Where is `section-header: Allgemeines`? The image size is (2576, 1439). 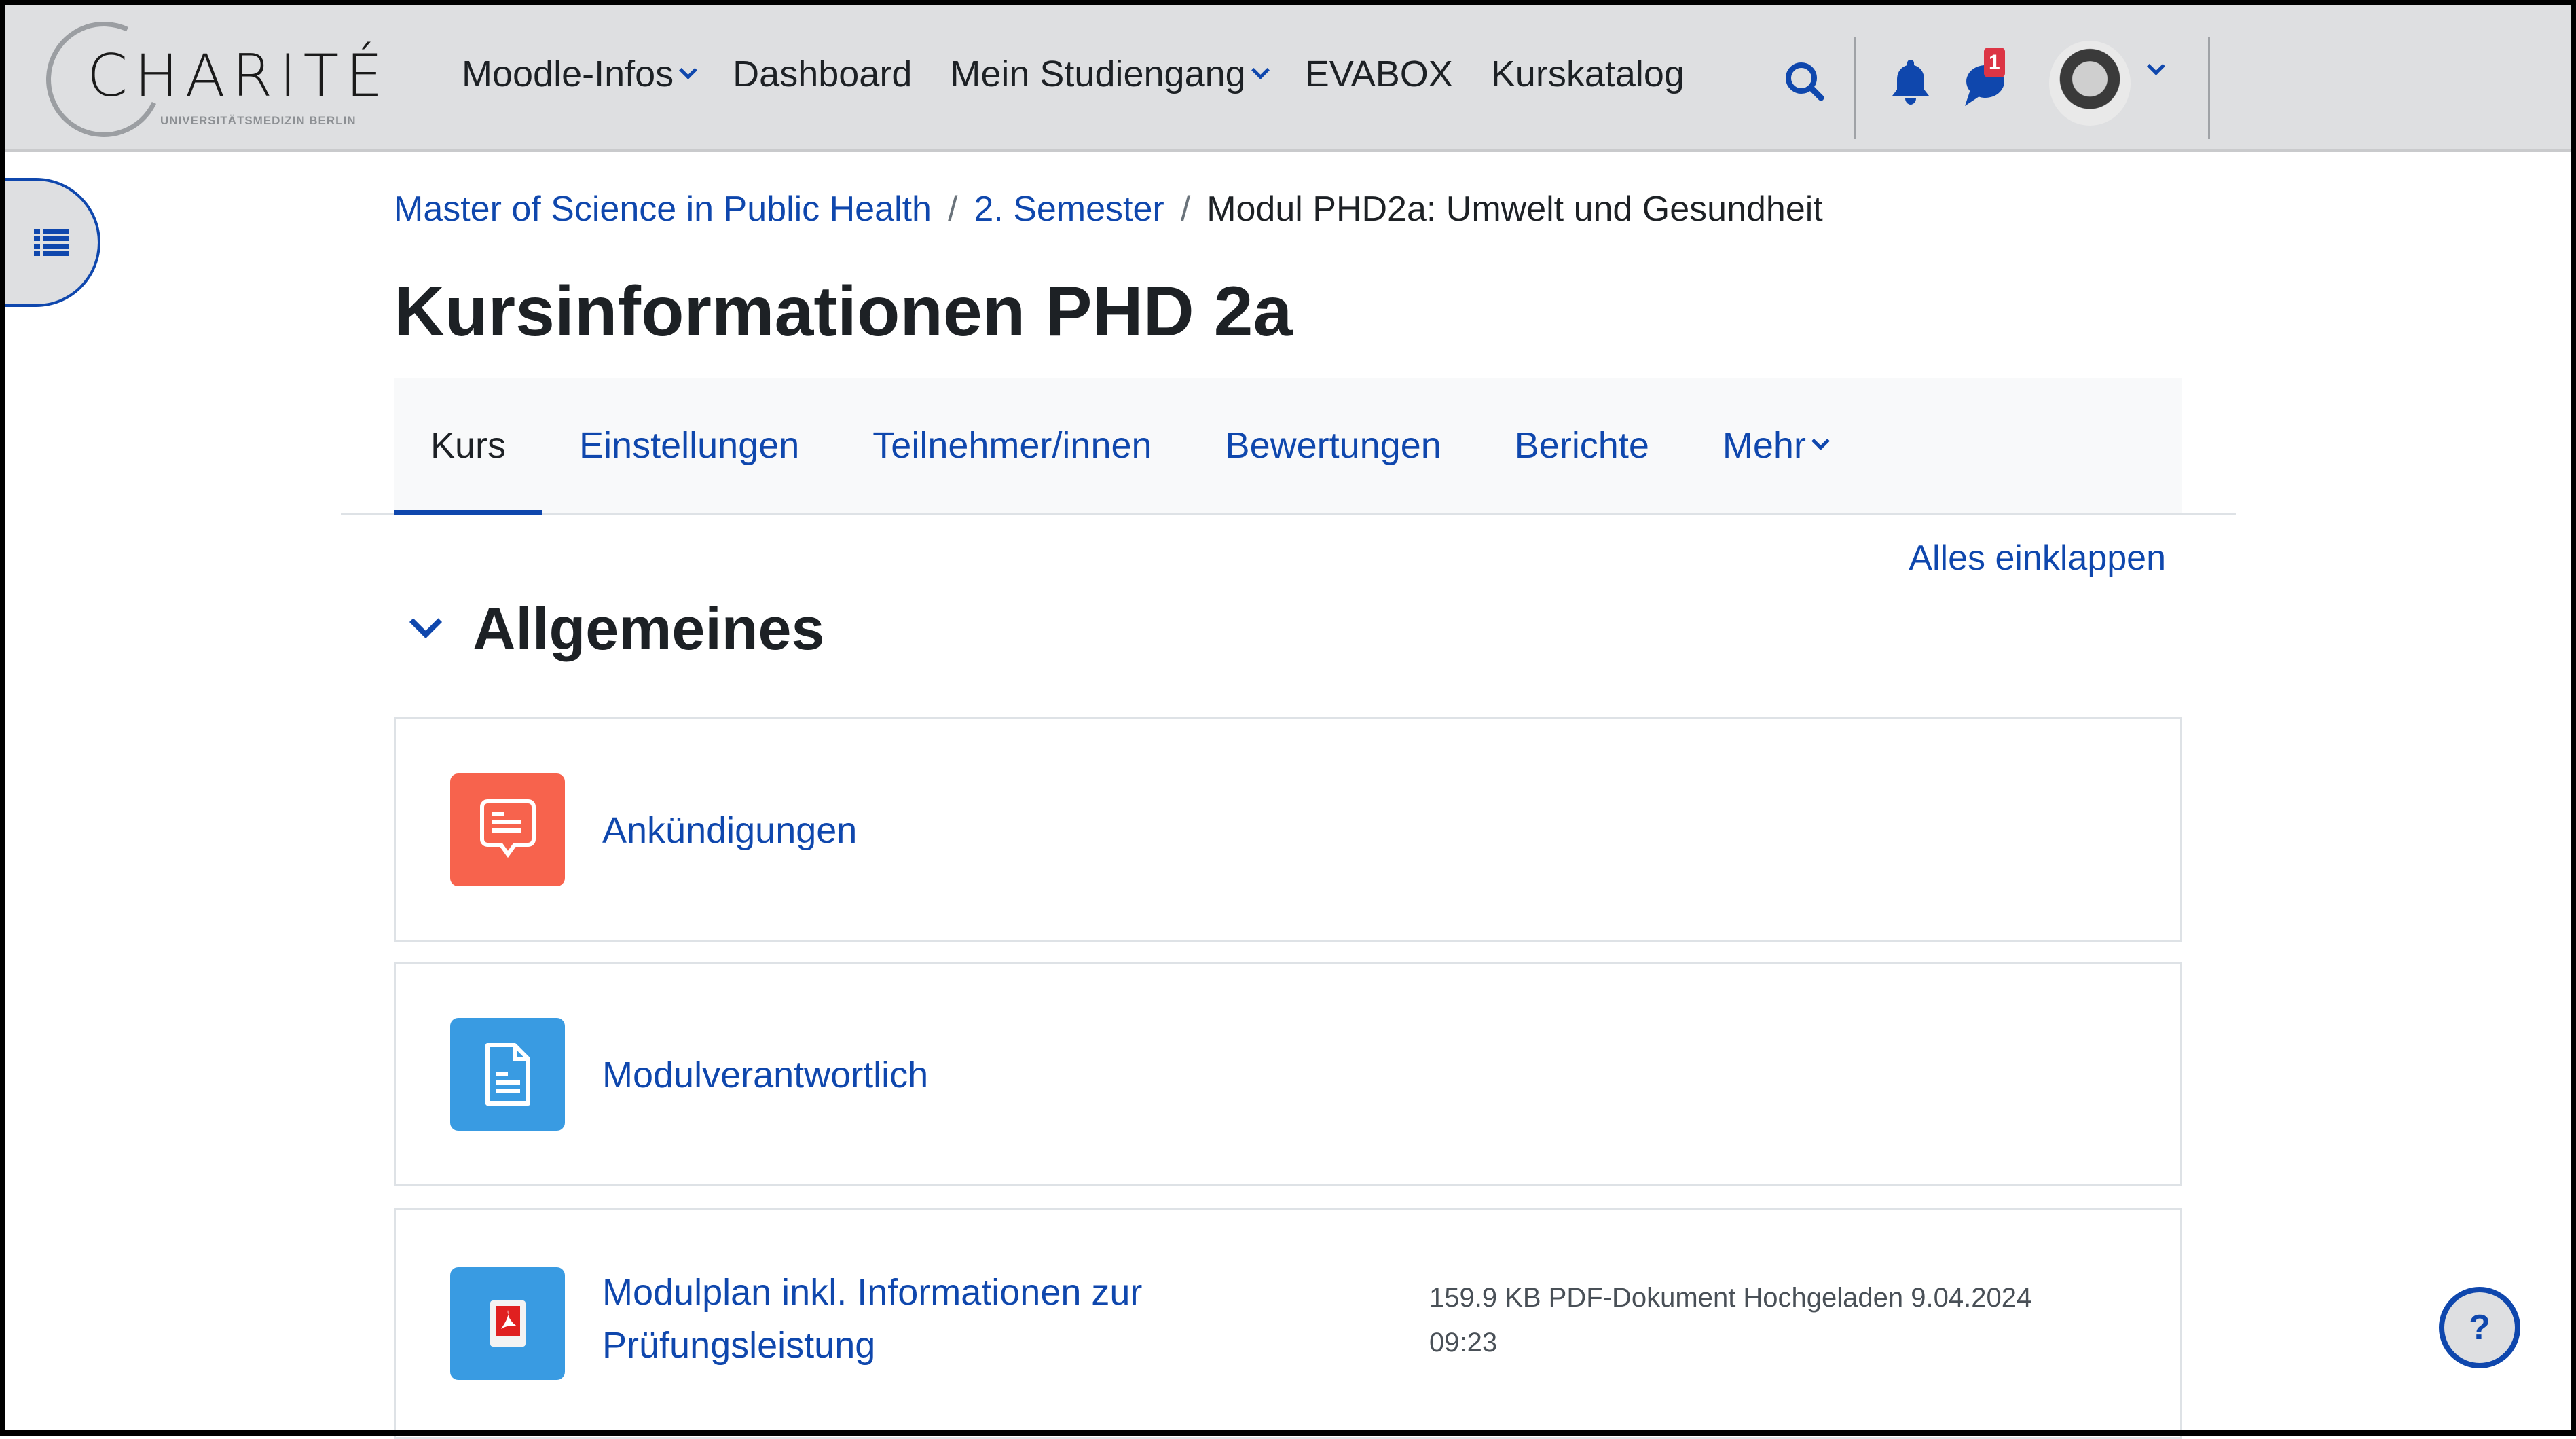 section-header: Allgemeines is located at coordinates (616, 628).